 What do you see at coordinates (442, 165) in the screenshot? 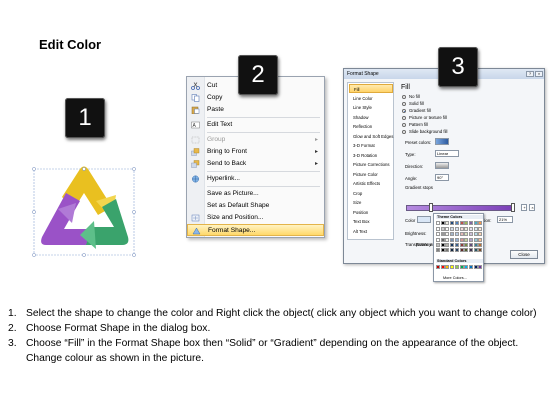
I see `direction-dropdown` at bounding box center [442, 165].